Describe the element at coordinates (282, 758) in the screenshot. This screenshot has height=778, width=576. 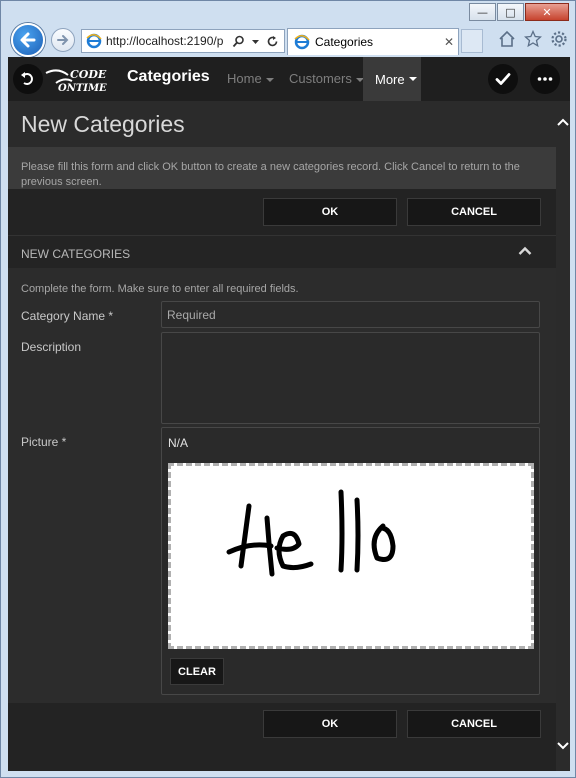
I see `page-footer-space` at that location.